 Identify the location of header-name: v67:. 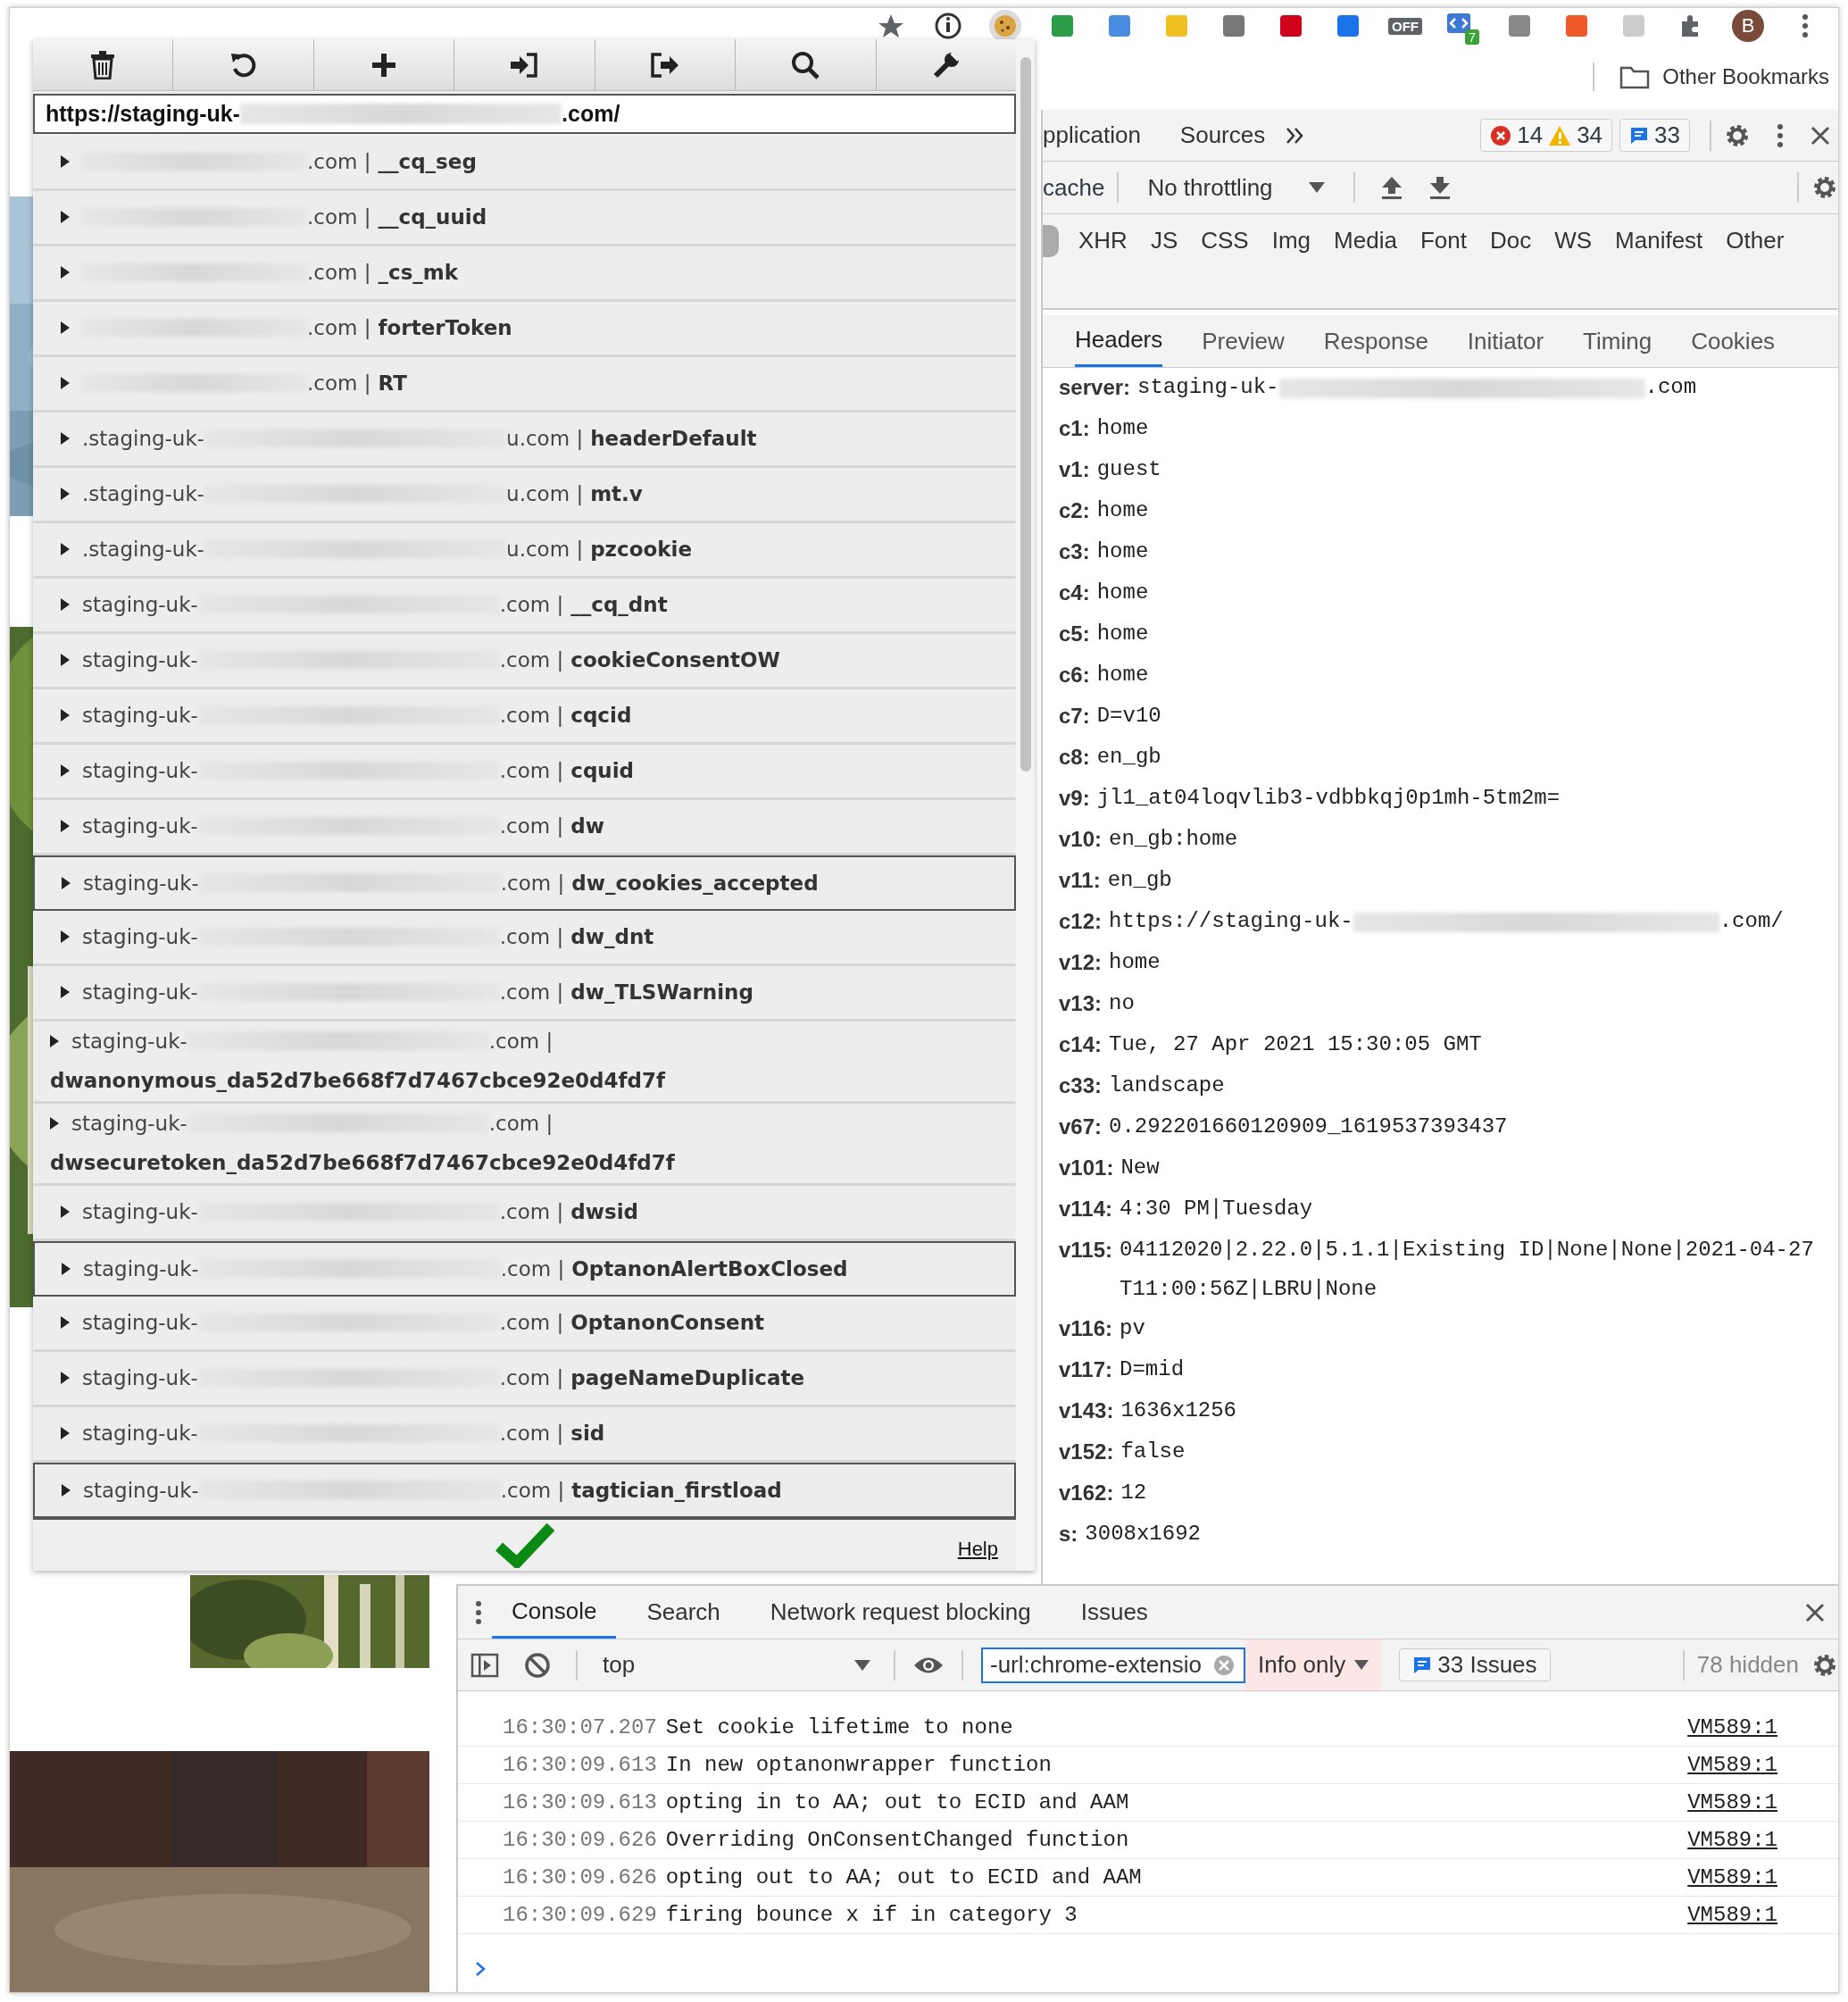
(1081, 1127).